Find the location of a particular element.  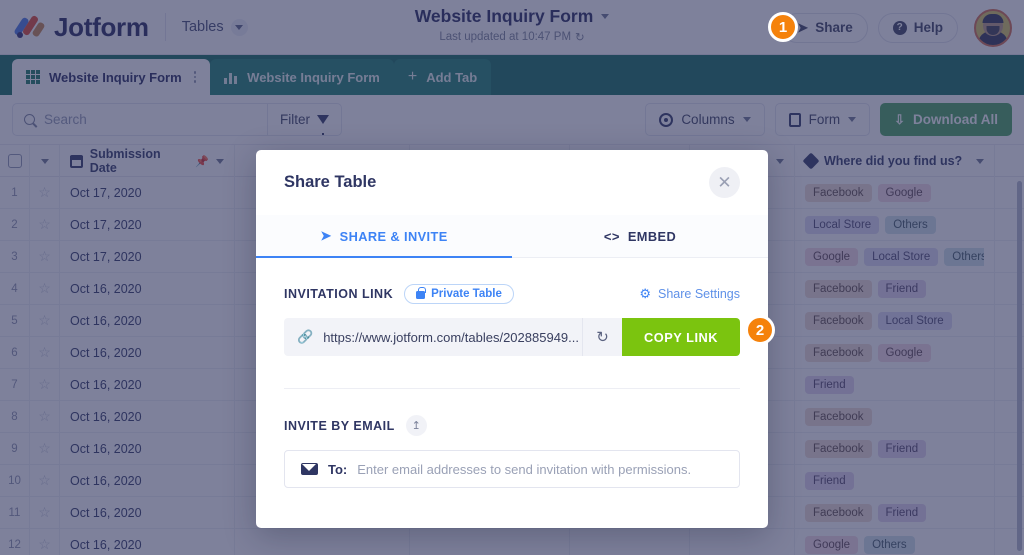

tab-embed: <> EMBED is located at coordinates (640, 236).